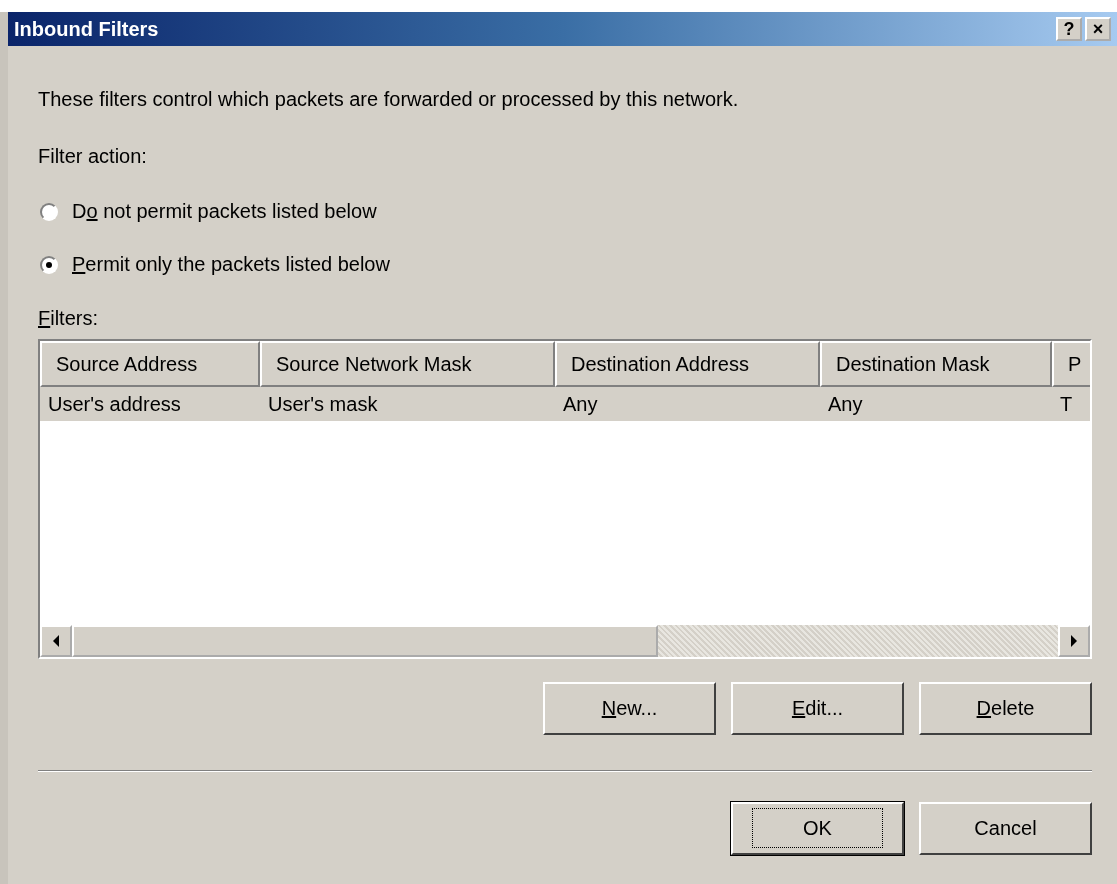 This screenshot has width=1117, height=884. I want to click on horizontal-scrollbar, so click(565, 641).